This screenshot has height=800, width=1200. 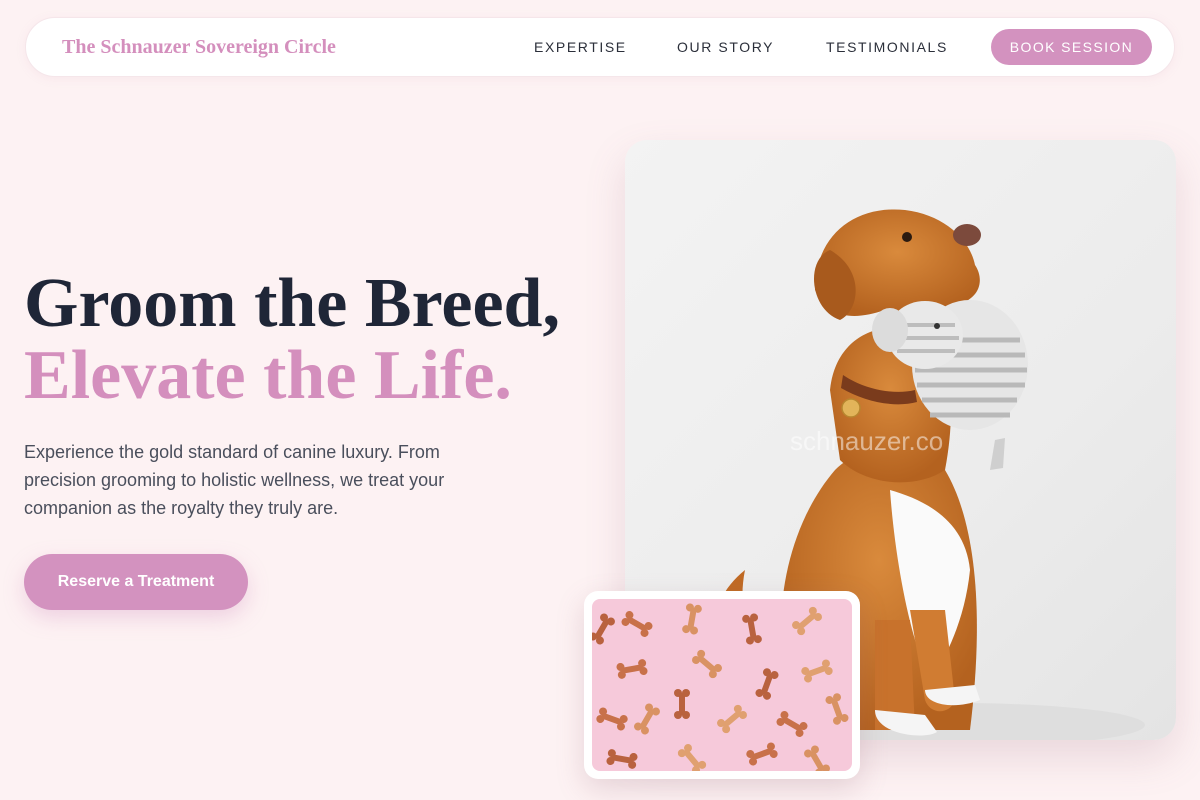 I want to click on hero-headline-line-2: Elevate the Life., so click(x=268, y=375).